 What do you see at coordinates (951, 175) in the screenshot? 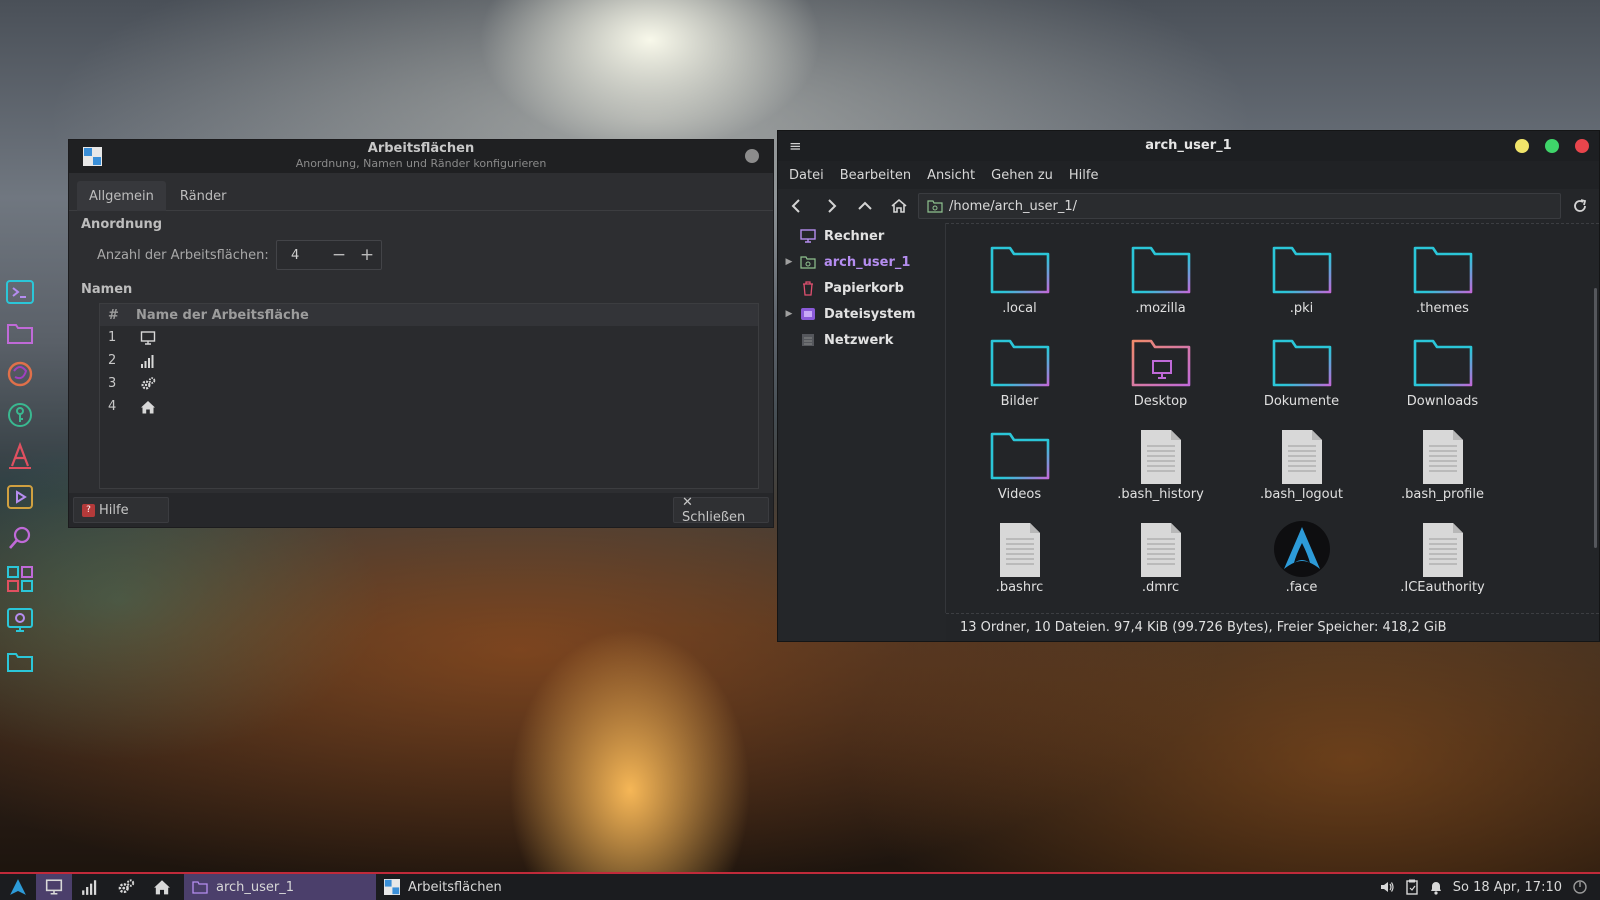
I see `menu-item: Ansicht` at bounding box center [951, 175].